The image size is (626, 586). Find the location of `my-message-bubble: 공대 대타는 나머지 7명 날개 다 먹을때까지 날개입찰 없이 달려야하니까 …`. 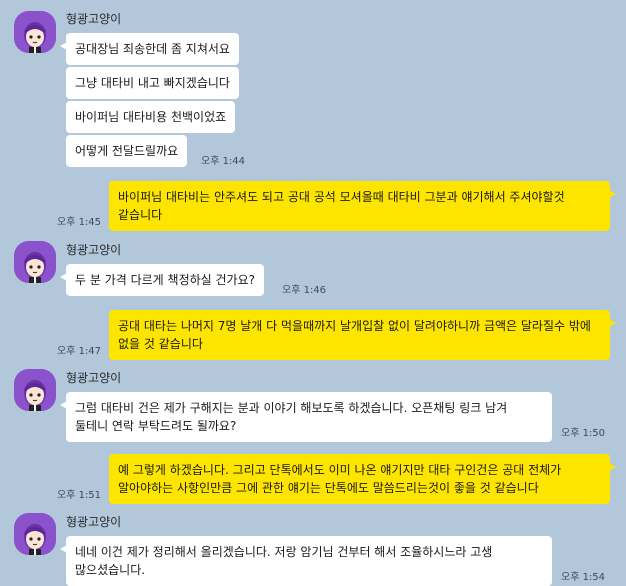

my-message-bubble: 공대 대타는 나머지 7명 날개 다 먹을때까지 날개입찰 없이 달려야하니까 … is located at coordinates (362, 335).